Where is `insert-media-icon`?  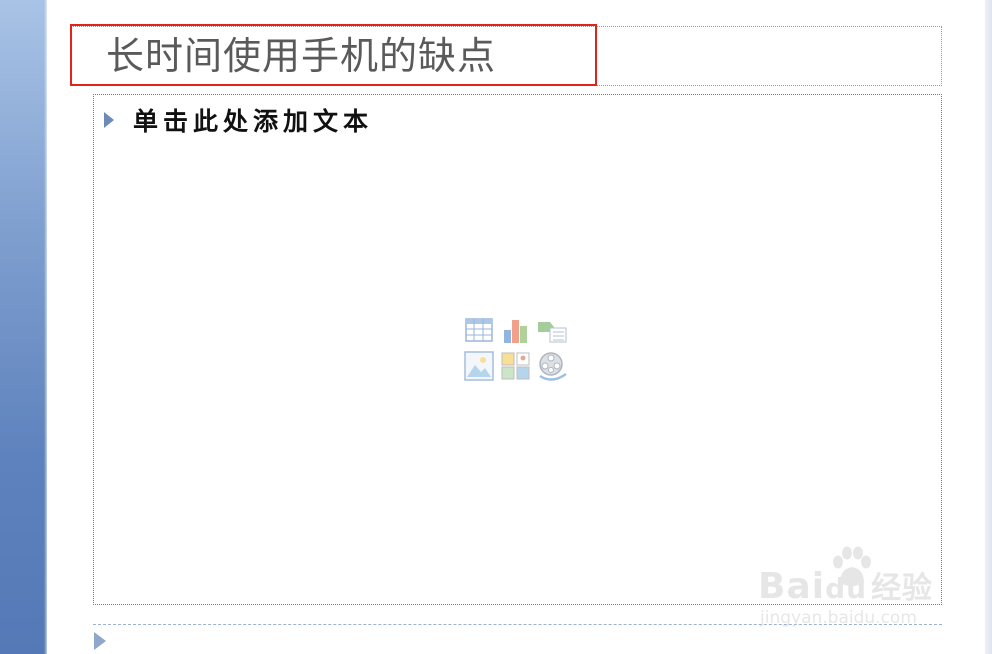
insert-media-icon is located at coordinates (552, 366).